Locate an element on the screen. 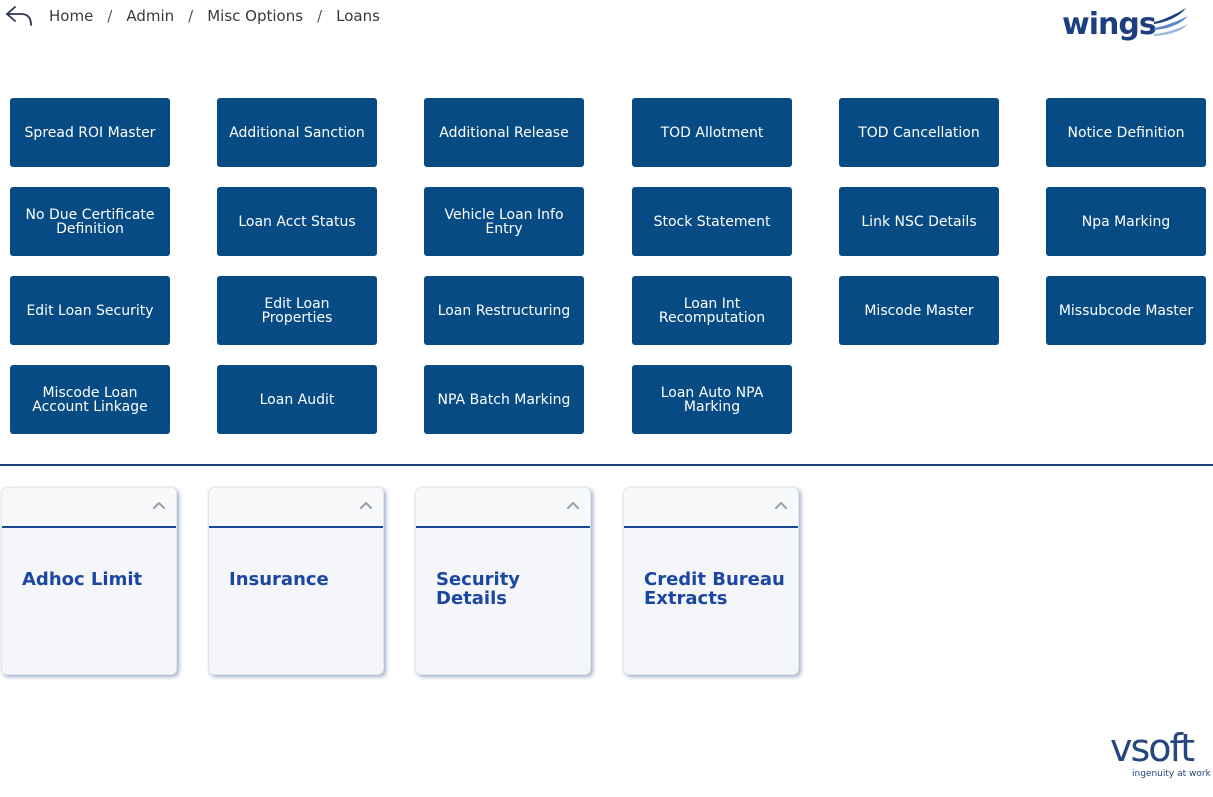 Image resolution: width=1213 pixels, height=797 pixels. tile-loan-acct-status: Loan Acct Status is located at coordinates (297, 221).